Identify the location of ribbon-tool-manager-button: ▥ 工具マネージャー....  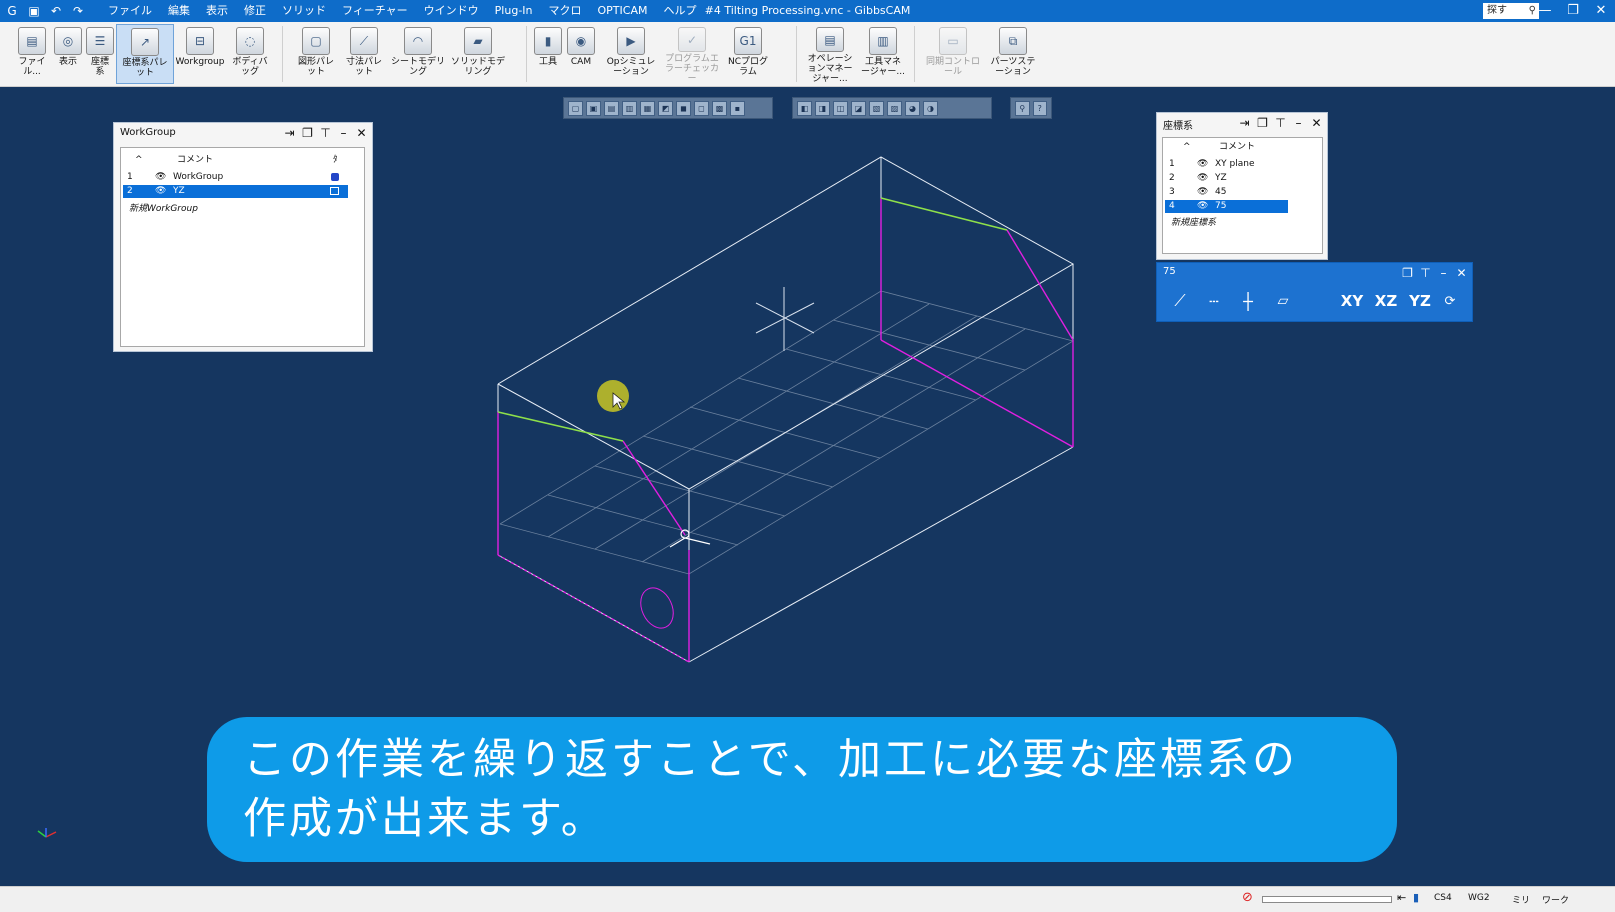
(883, 54).